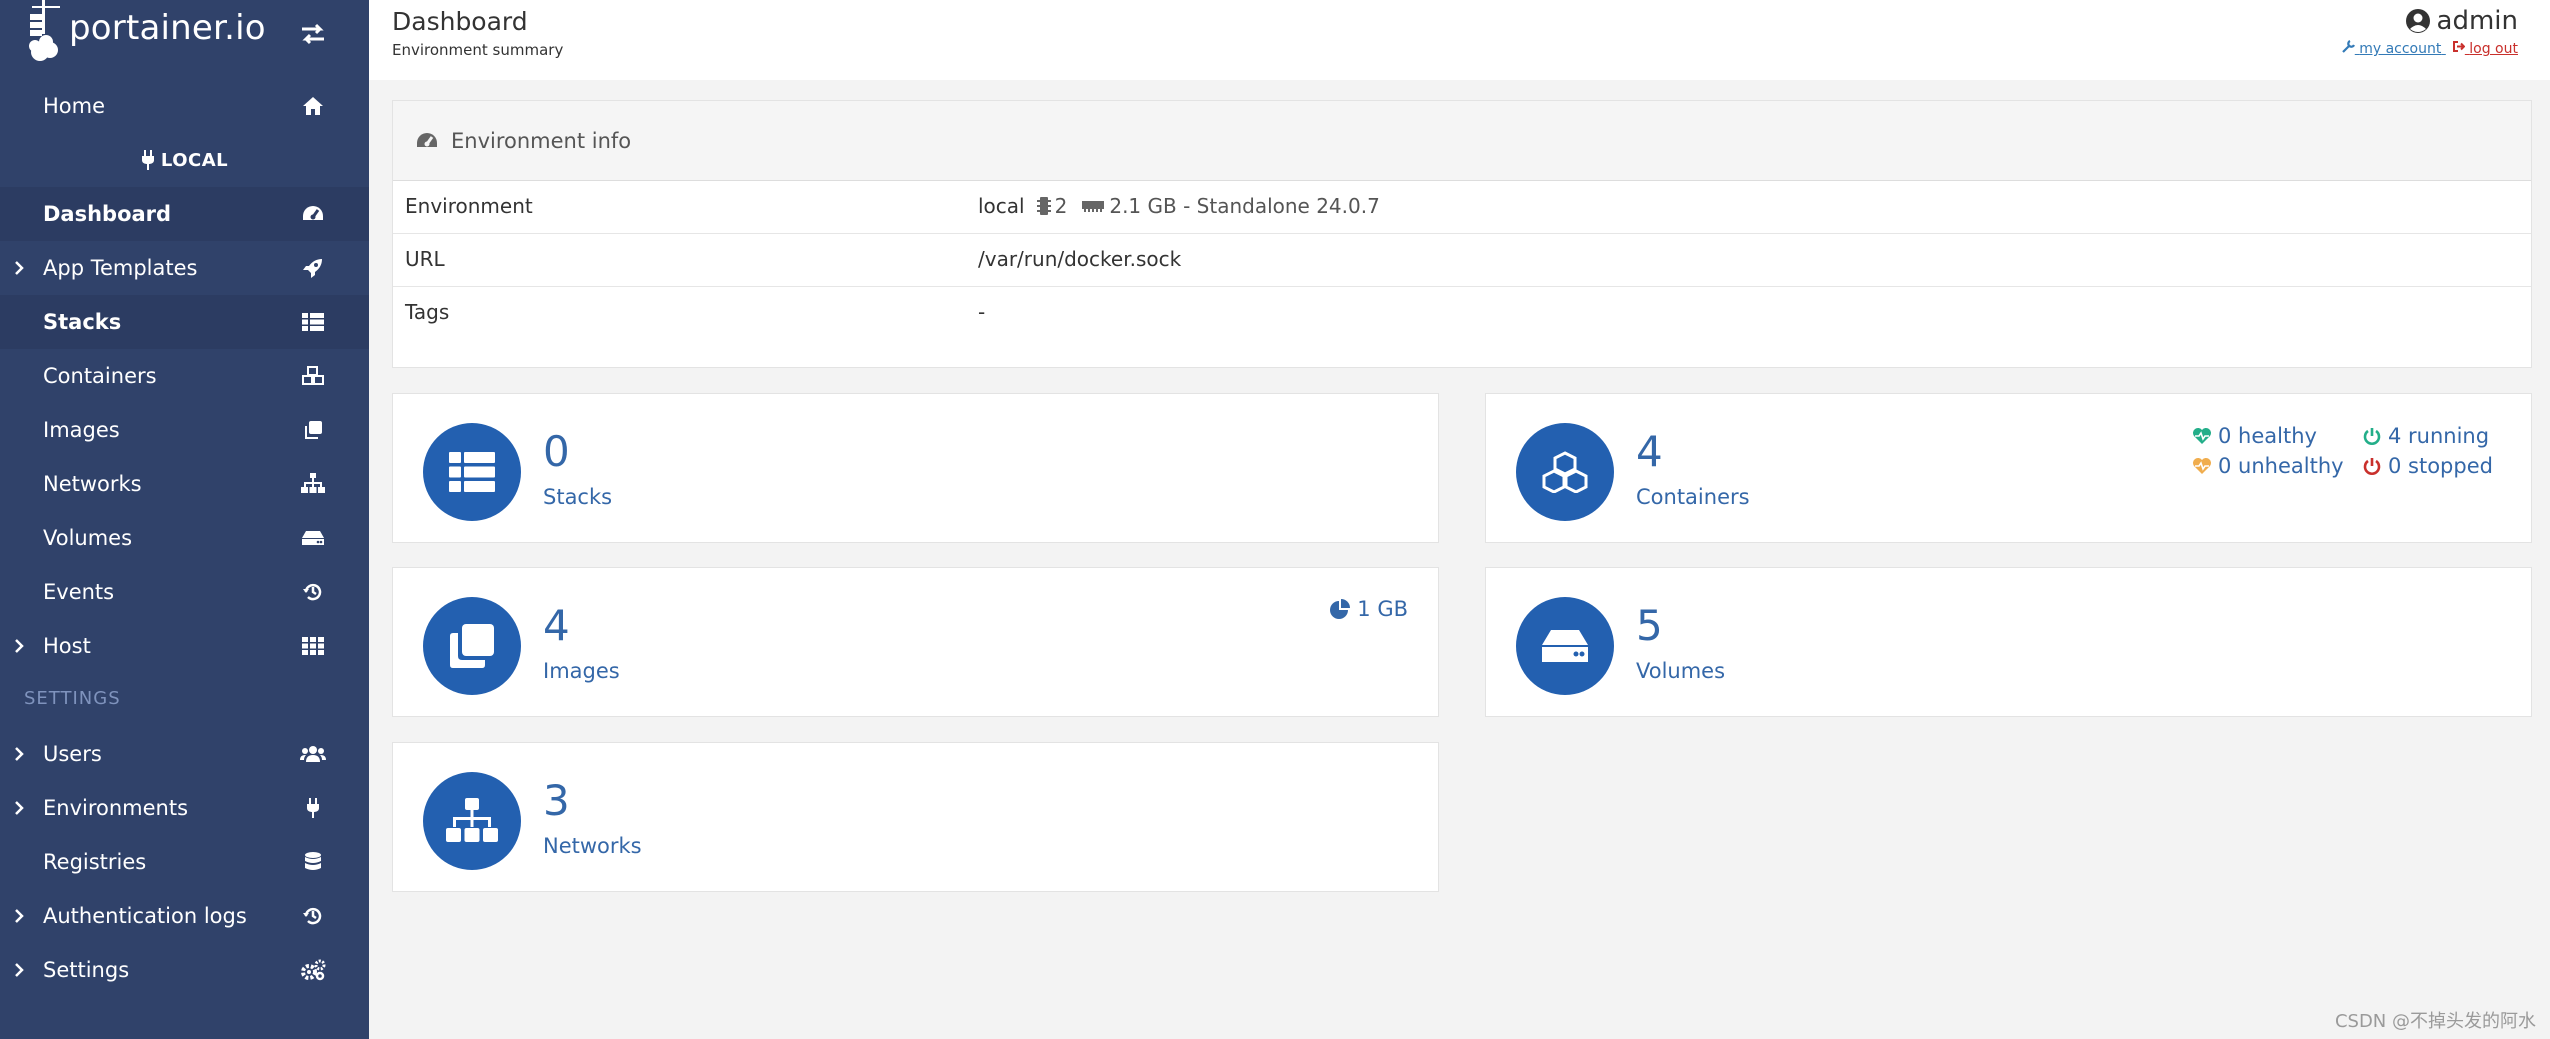 The image size is (2550, 1039). Describe the element at coordinates (2442, 436) in the screenshot. I see `running-status: 4 running` at that location.